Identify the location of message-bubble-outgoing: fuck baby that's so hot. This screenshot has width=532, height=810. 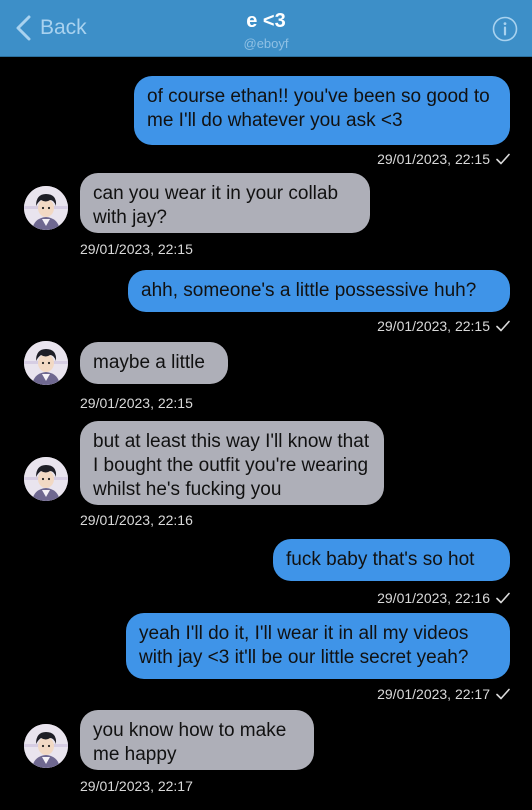
(391, 560).